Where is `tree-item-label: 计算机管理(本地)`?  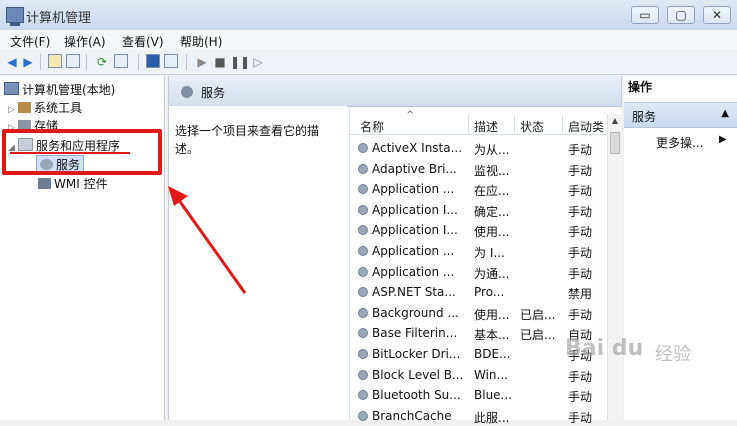
tree-item-label: 计算机管理(本地) is located at coordinates (69, 90).